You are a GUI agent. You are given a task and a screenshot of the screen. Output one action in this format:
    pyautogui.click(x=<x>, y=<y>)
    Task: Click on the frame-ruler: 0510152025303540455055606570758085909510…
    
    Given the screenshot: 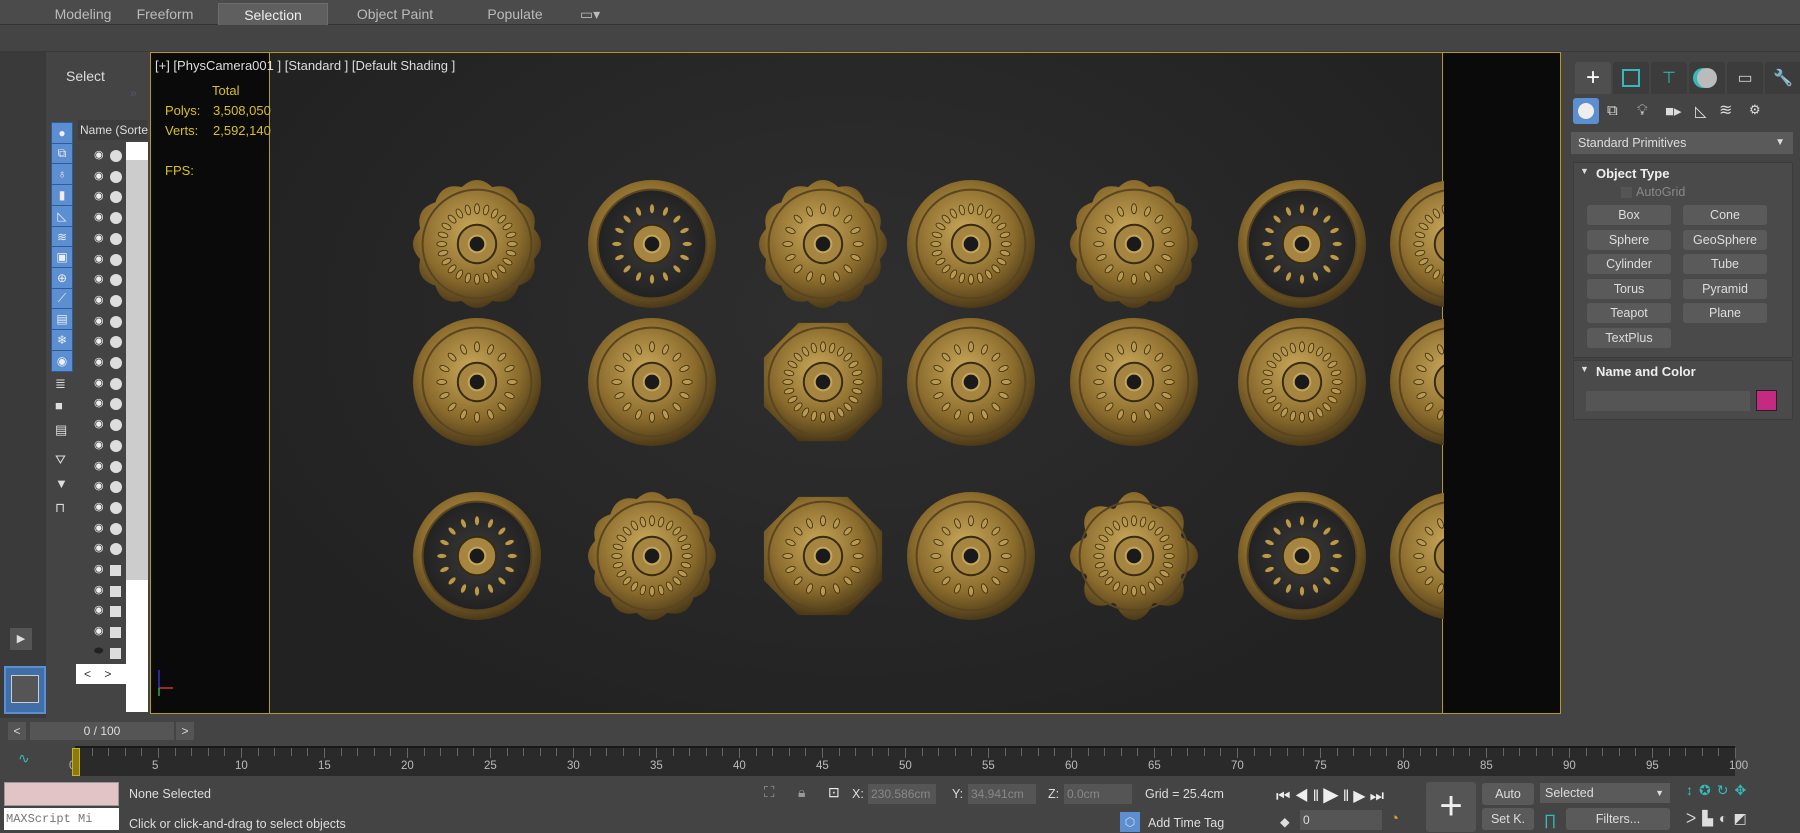 What is the action you would take?
    pyautogui.click(x=908, y=761)
    